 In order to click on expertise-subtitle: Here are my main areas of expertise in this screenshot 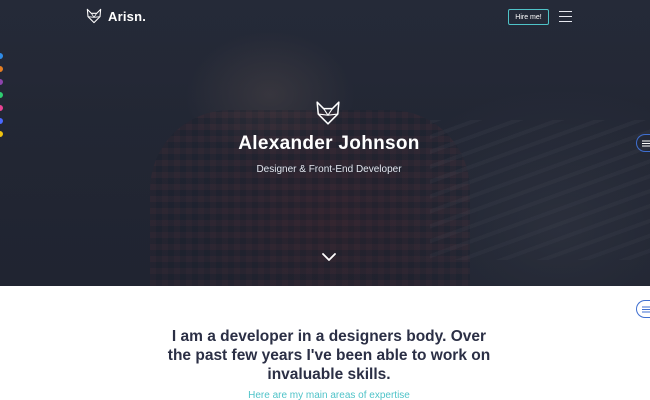, I will do `click(329, 395)`.